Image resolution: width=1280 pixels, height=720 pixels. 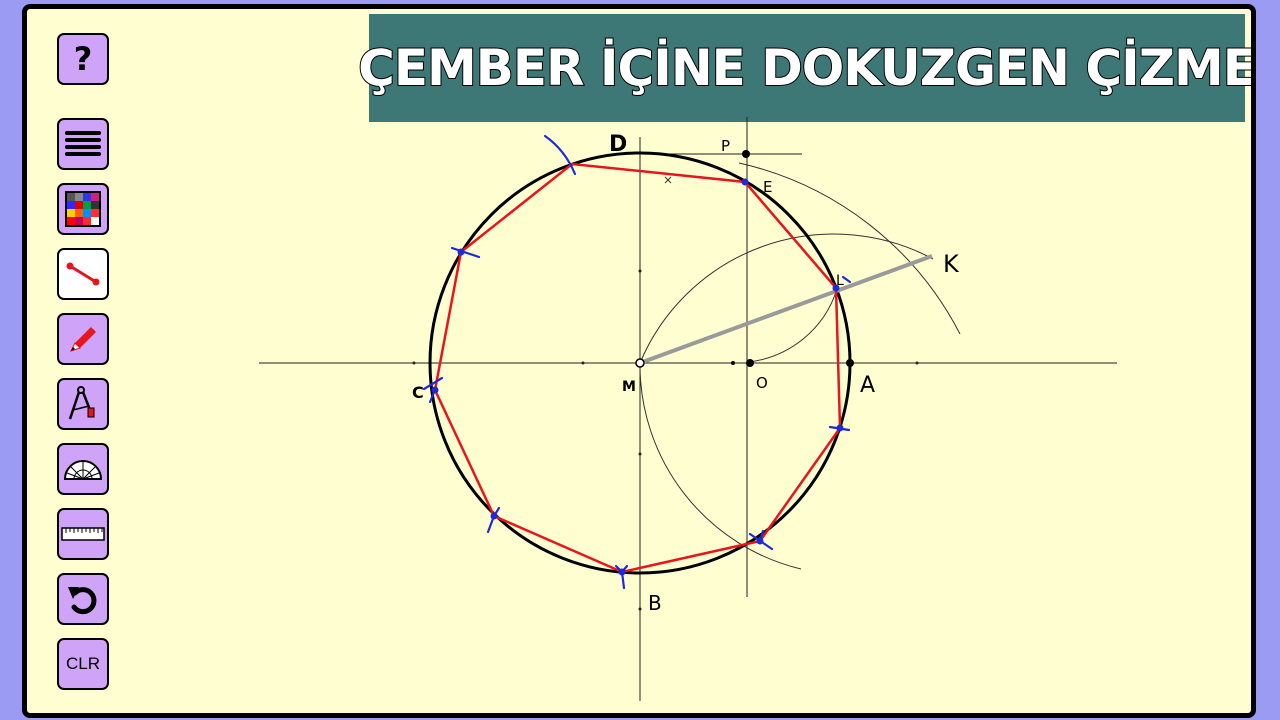 What do you see at coordinates (618, 144) in the screenshot?
I see `label-D: D` at bounding box center [618, 144].